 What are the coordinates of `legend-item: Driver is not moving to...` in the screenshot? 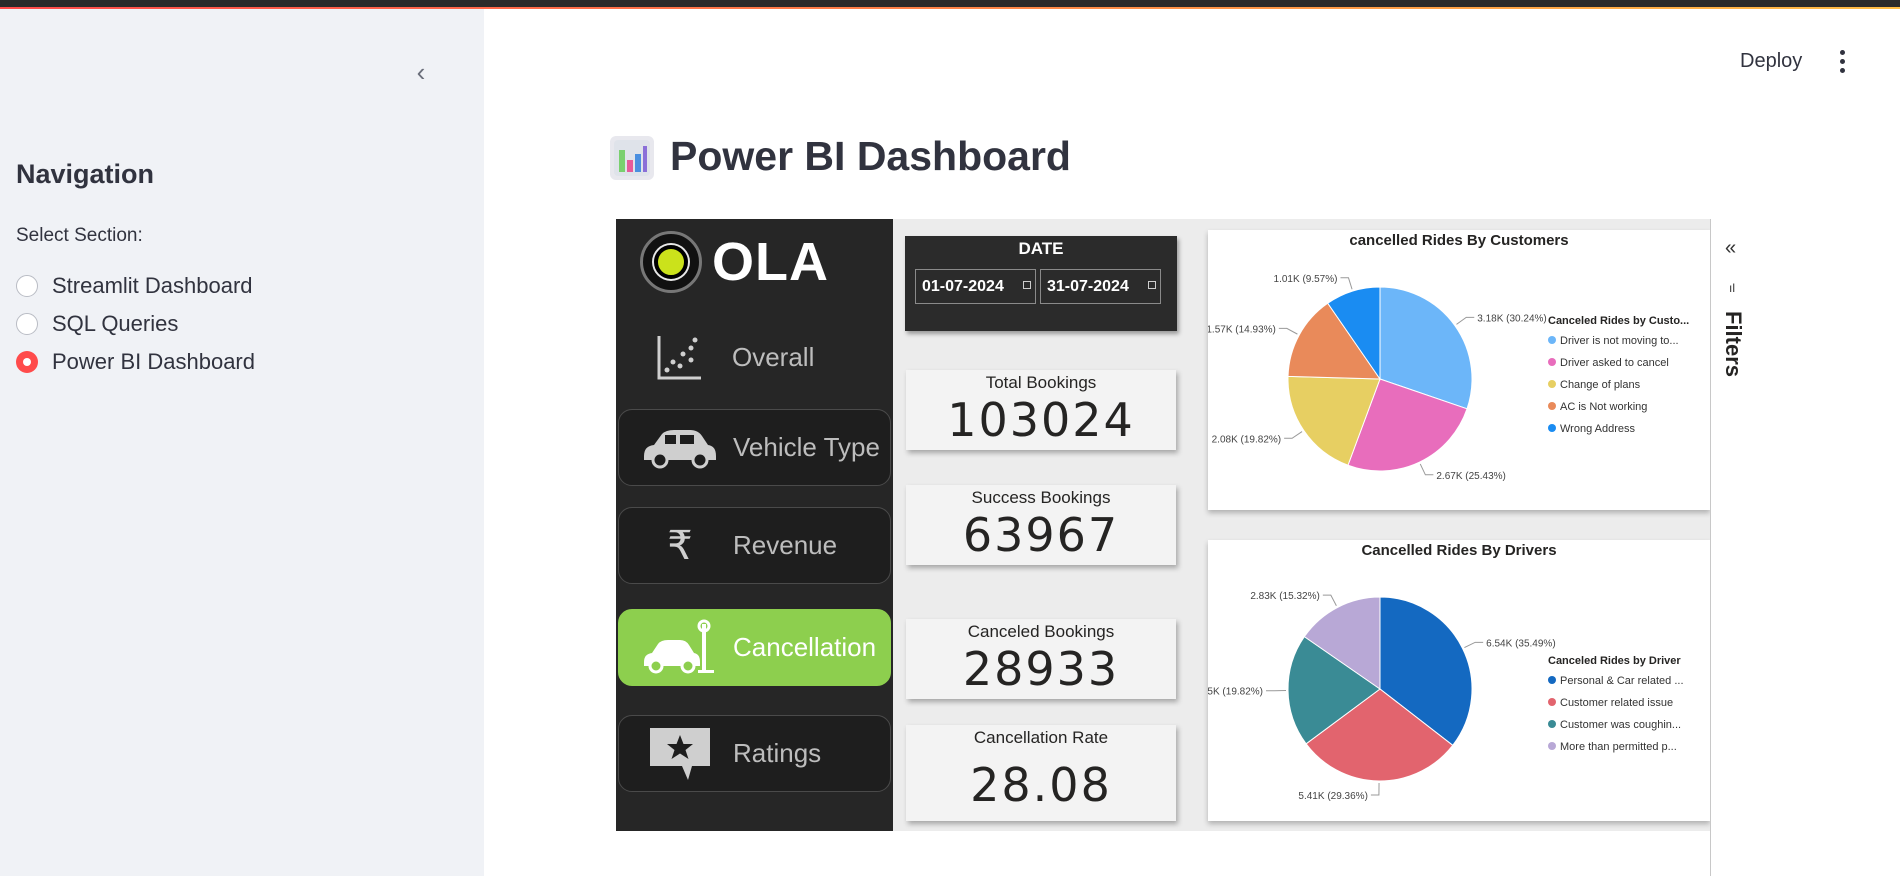 It's located at (1619, 341).